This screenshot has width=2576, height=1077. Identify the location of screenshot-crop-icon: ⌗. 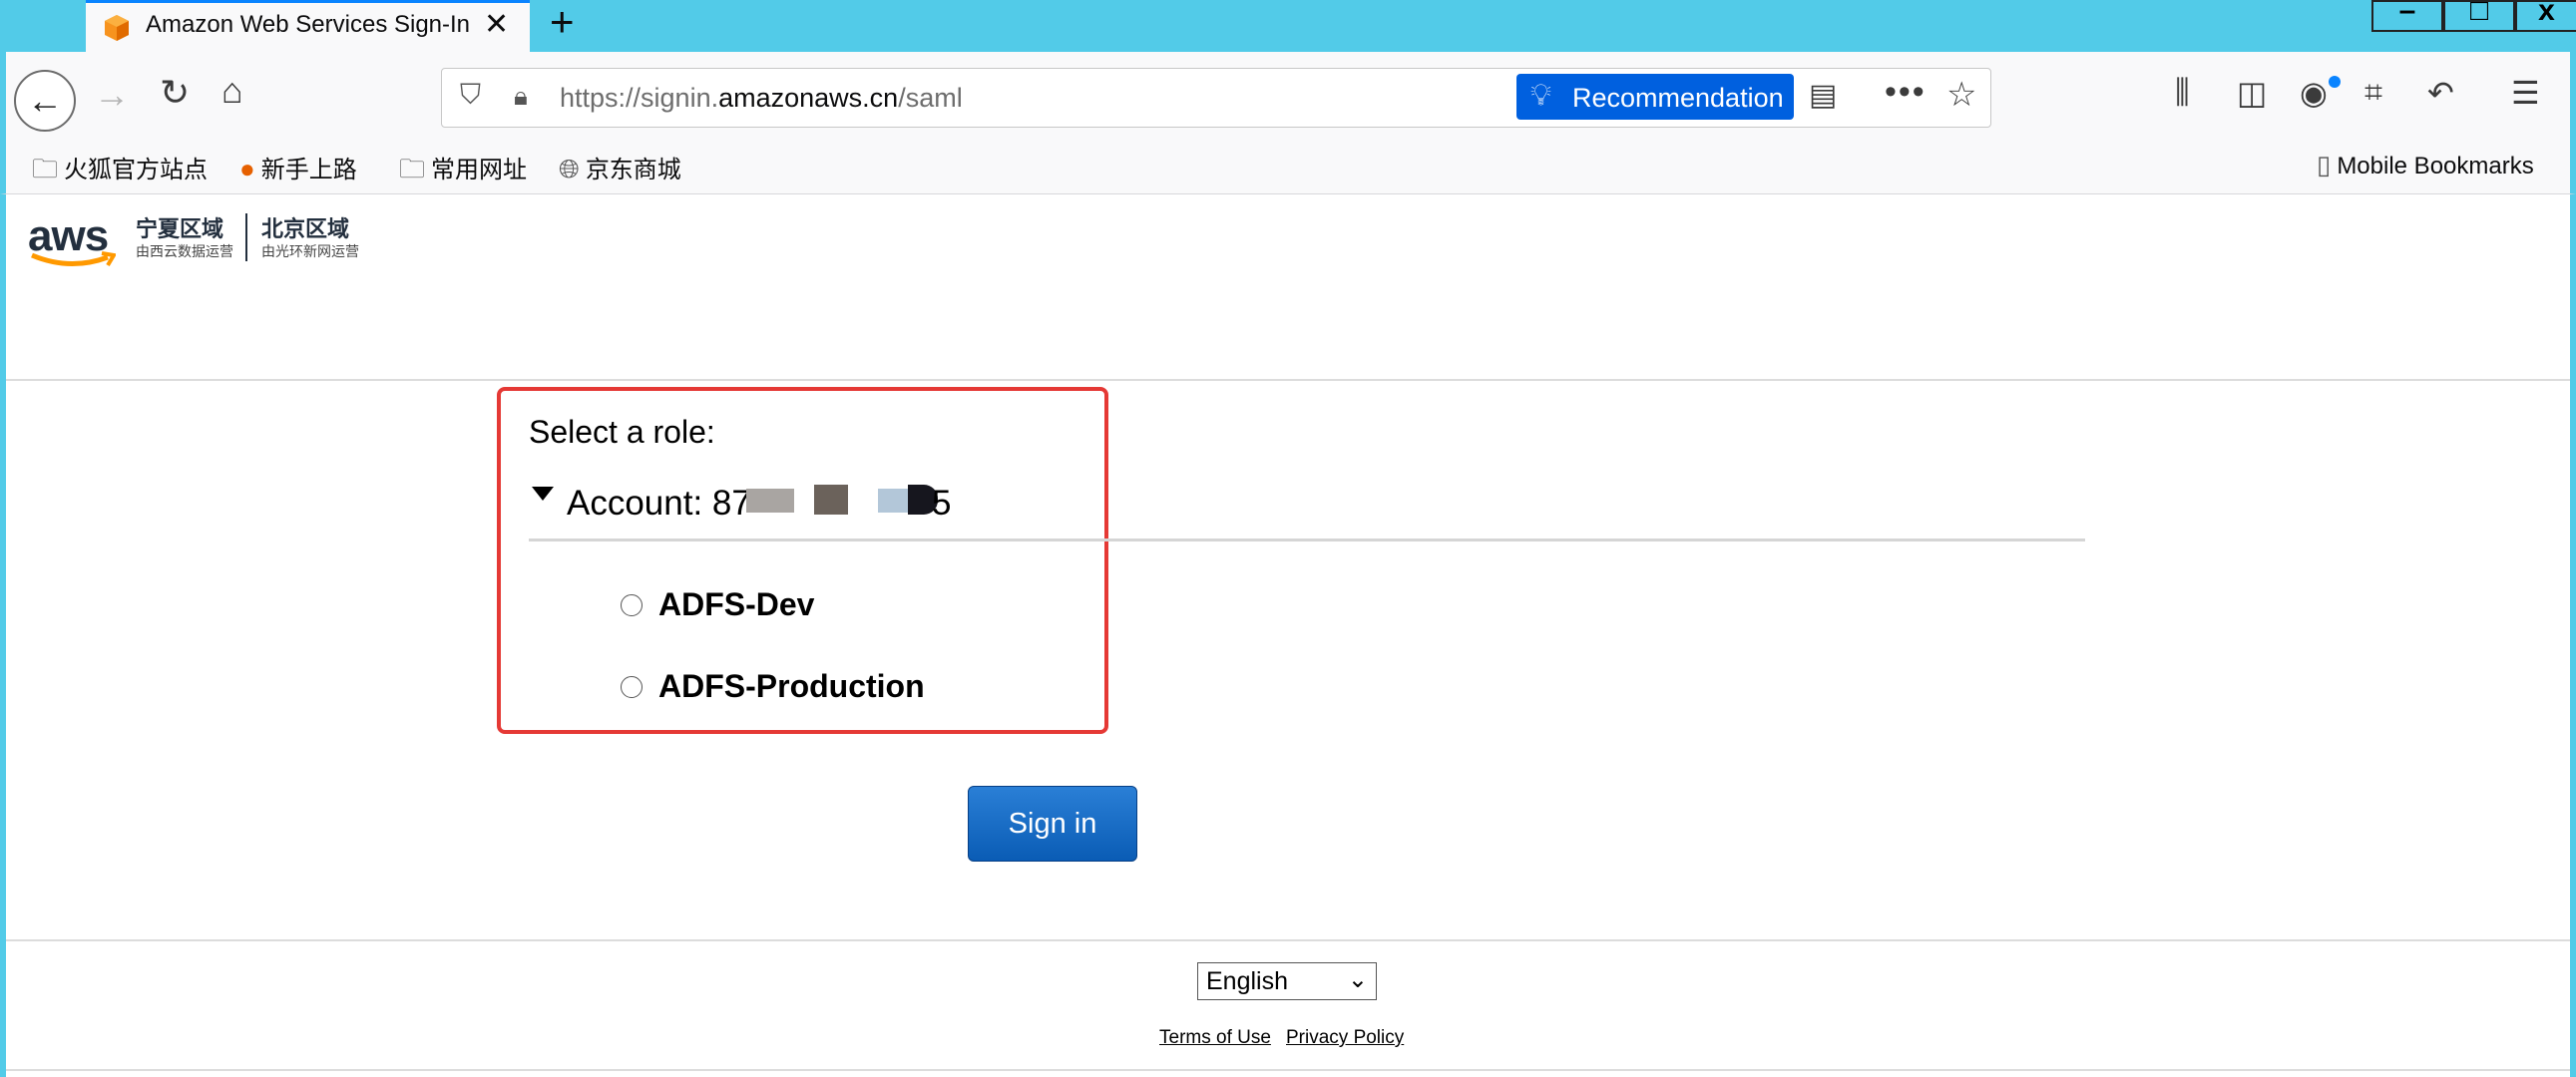
(2373, 93).